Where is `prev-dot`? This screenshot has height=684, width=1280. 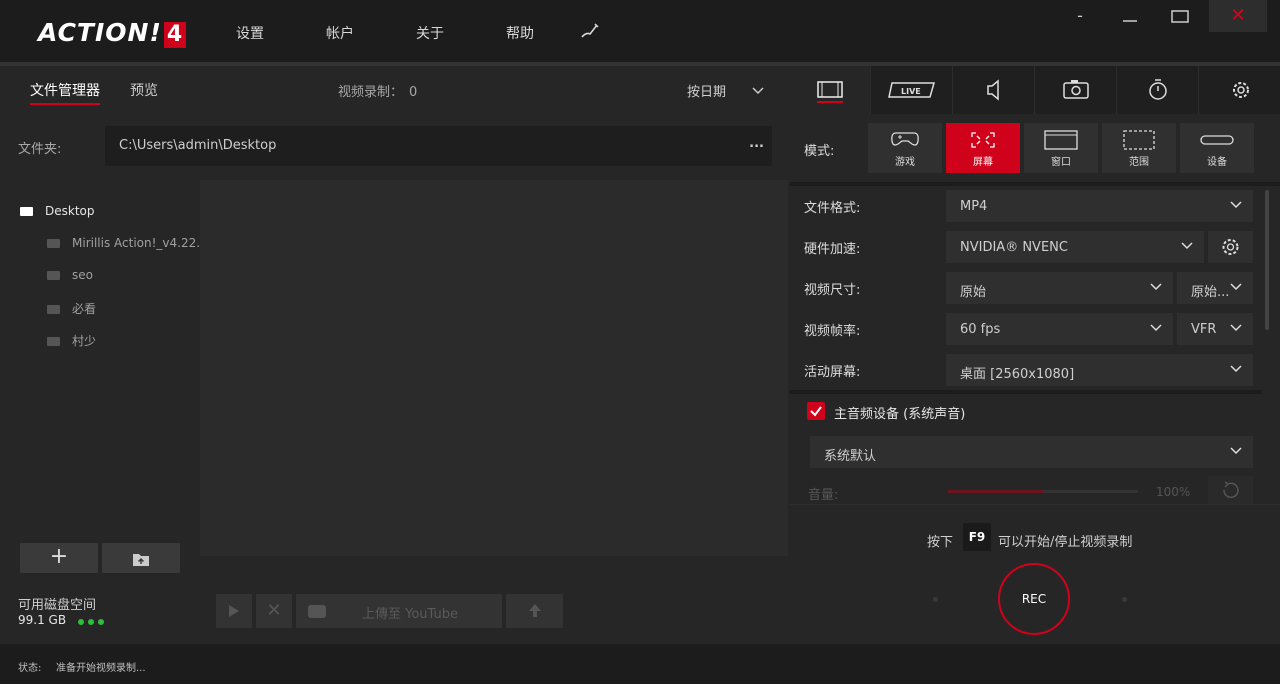 prev-dot is located at coordinates (935, 599).